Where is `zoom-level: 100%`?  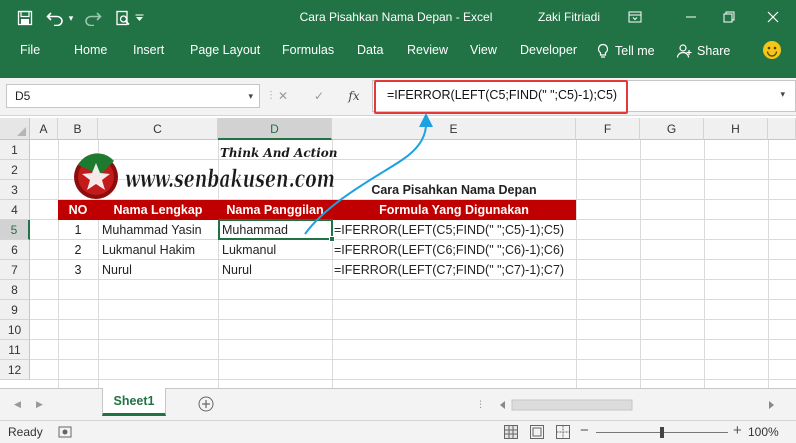
zoom-level: 100% is located at coordinates (763, 432).